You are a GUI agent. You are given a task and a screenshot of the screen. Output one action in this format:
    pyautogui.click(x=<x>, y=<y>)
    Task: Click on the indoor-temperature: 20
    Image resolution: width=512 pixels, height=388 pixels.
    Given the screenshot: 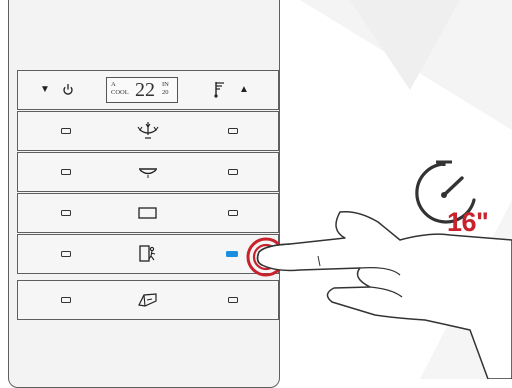 What is the action you would take?
    pyautogui.click(x=165, y=92)
    